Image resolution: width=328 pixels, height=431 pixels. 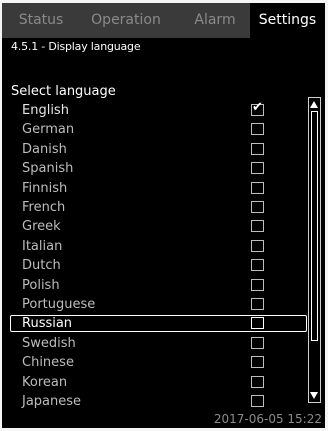 I want to click on language-label: French, so click(x=44, y=207).